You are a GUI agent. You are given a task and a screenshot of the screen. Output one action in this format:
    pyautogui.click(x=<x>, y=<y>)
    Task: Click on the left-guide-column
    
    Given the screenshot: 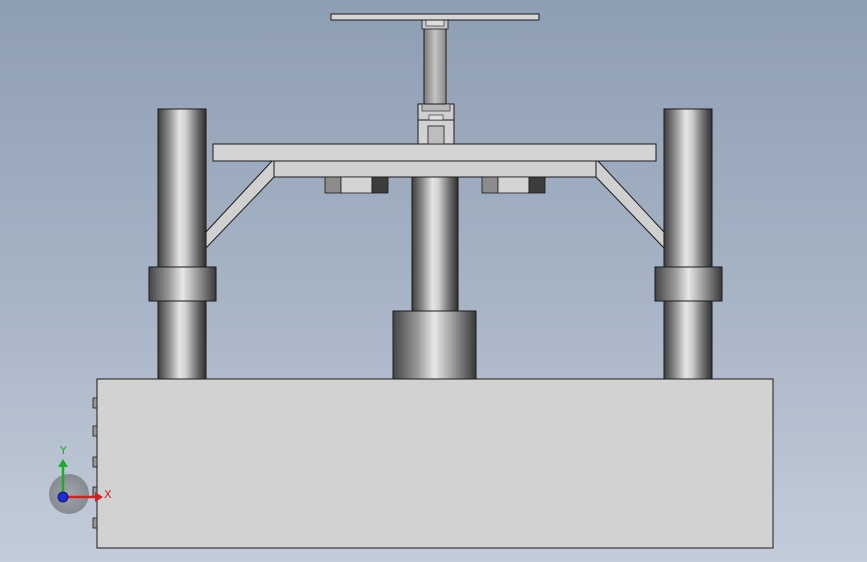 What is the action you would take?
    pyautogui.click(x=182, y=244)
    